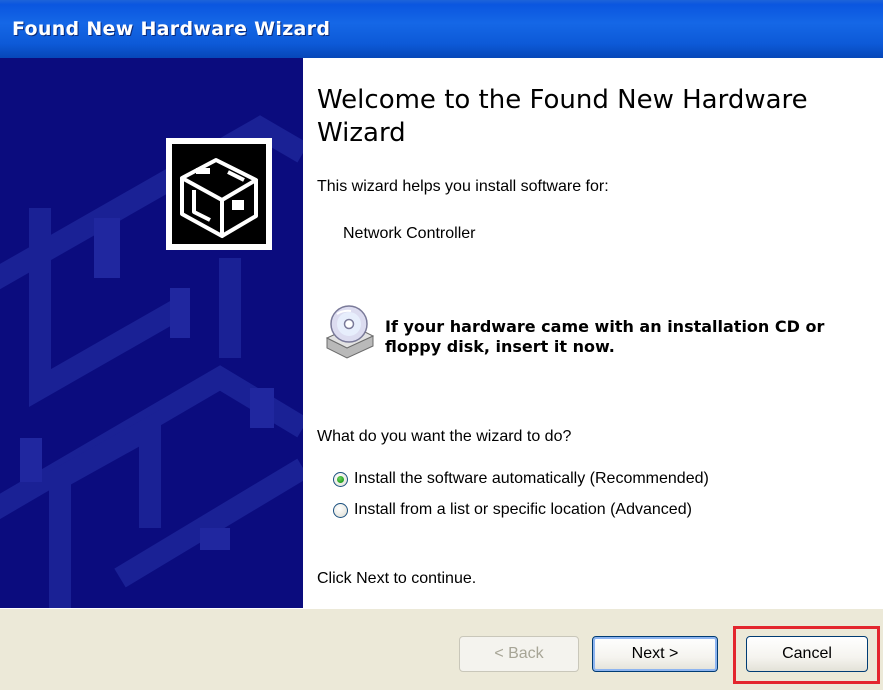 This screenshot has width=883, height=690. What do you see at coordinates (441, 649) in the screenshot?
I see `wizard-footer: < Back Next > Cancel` at bounding box center [441, 649].